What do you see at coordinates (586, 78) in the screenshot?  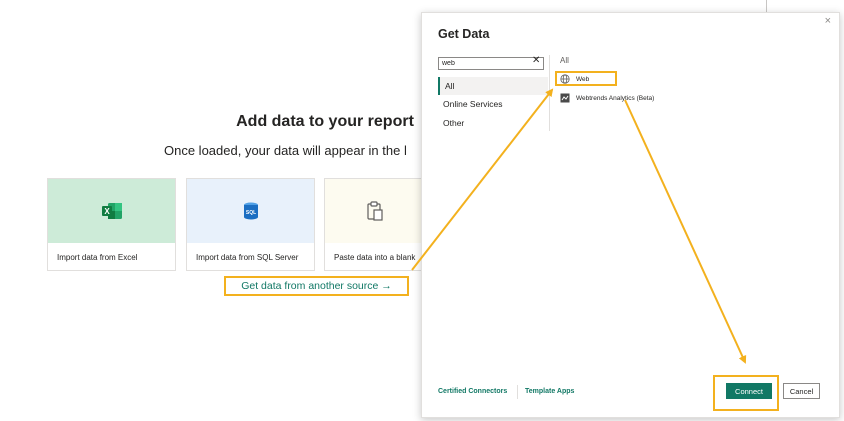 I see `web-highlight-box` at bounding box center [586, 78].